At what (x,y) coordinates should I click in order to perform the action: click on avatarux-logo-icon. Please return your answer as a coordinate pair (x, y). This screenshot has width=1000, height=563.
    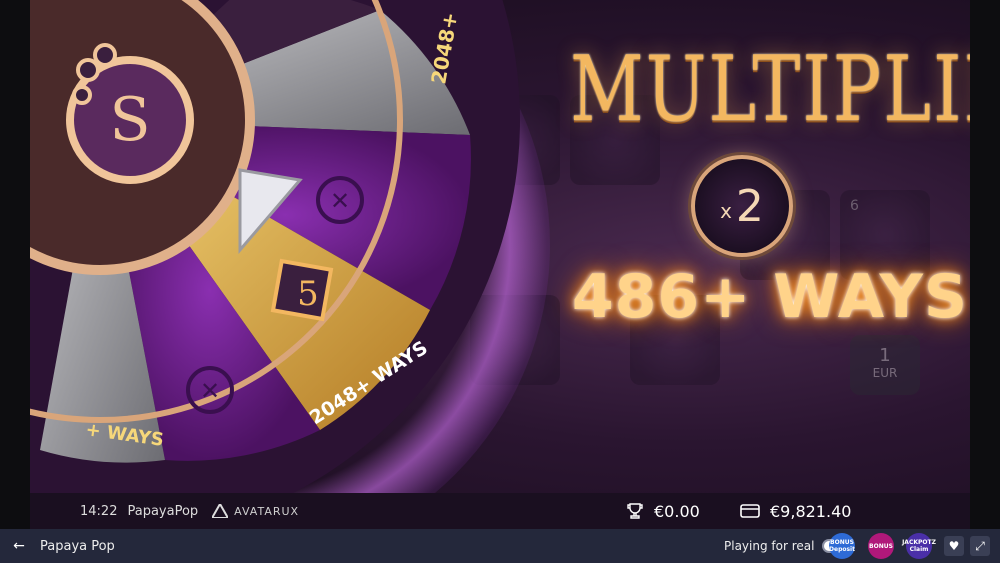
    Looking at the image, I should click on (220, 511).